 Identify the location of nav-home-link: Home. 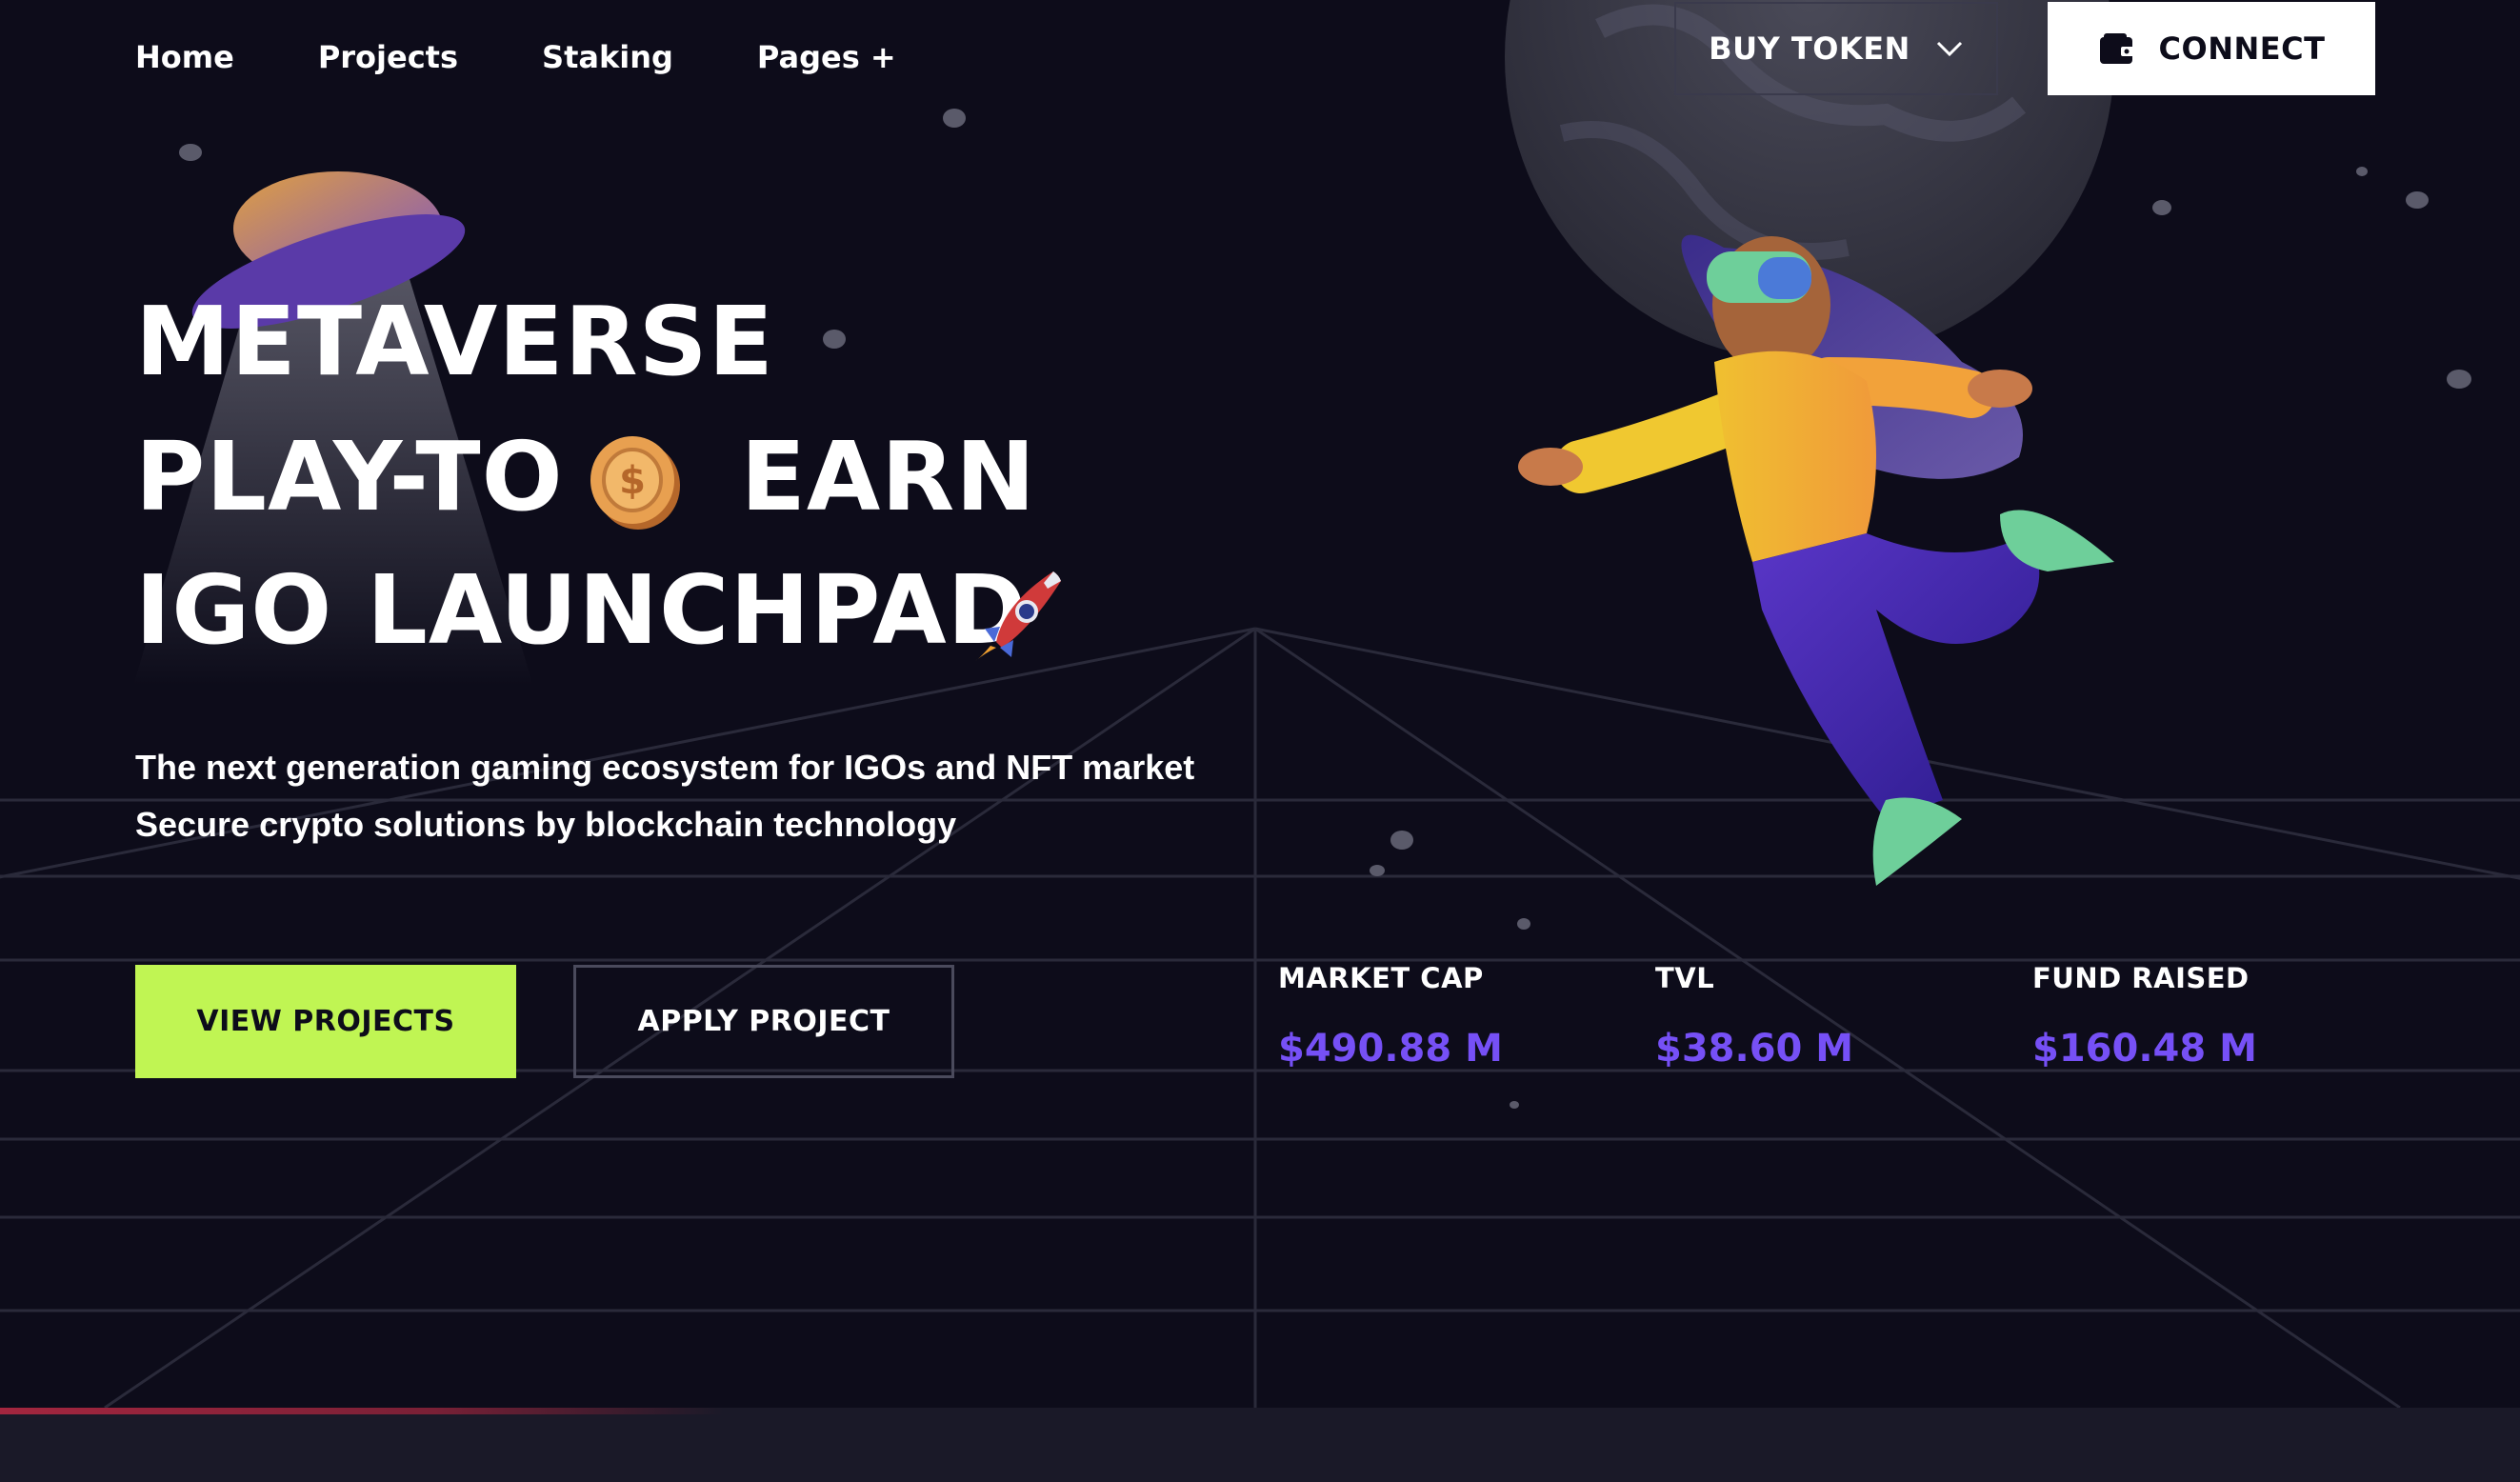
(184, 57).